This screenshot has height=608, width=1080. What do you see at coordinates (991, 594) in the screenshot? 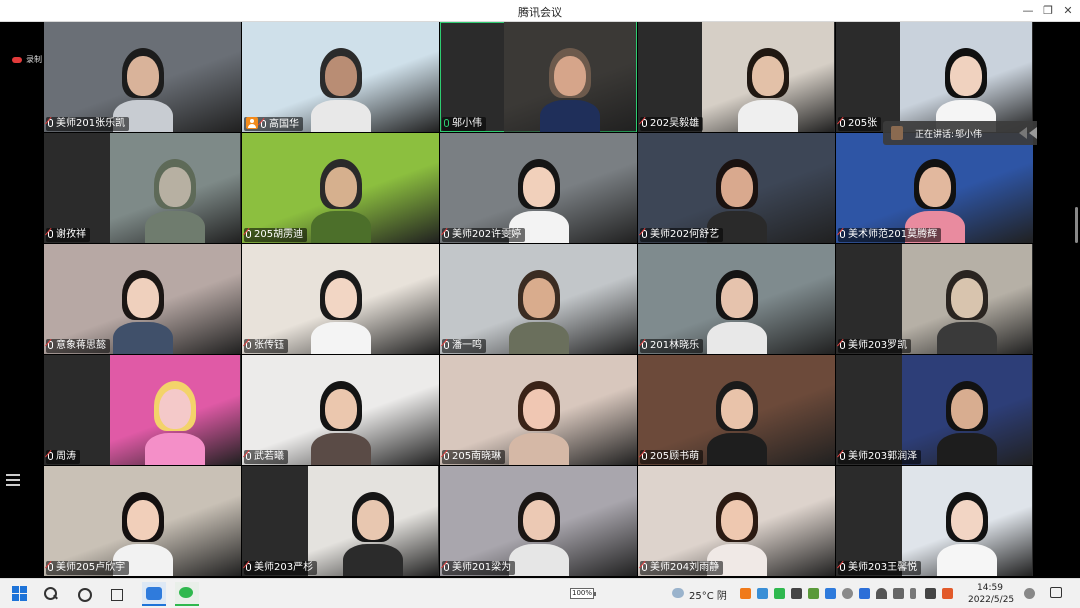
I see `clock: 14:59 2022/5/25` at bounding box center [991, 594].